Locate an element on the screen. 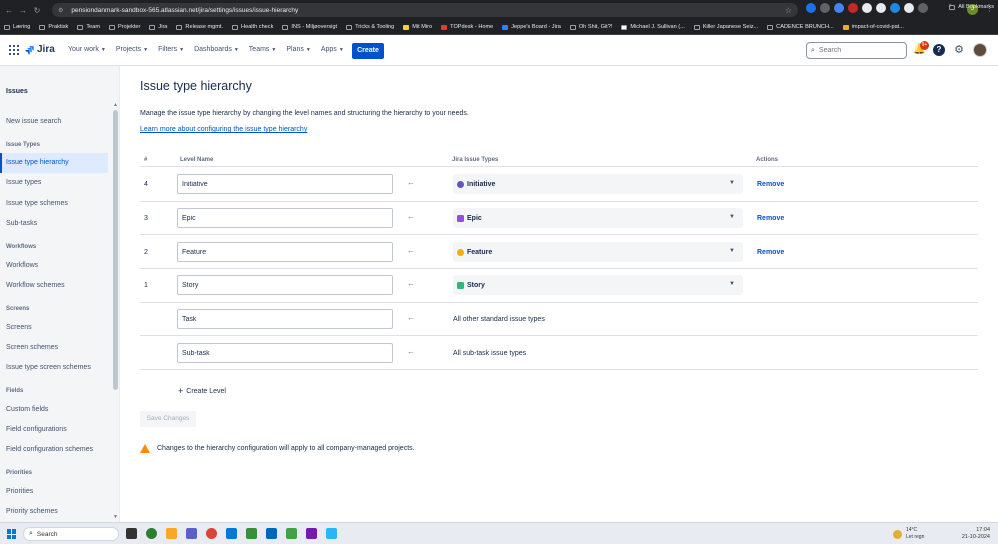  sidebar-item-screens: Screens is located at coordinates (19, 327).